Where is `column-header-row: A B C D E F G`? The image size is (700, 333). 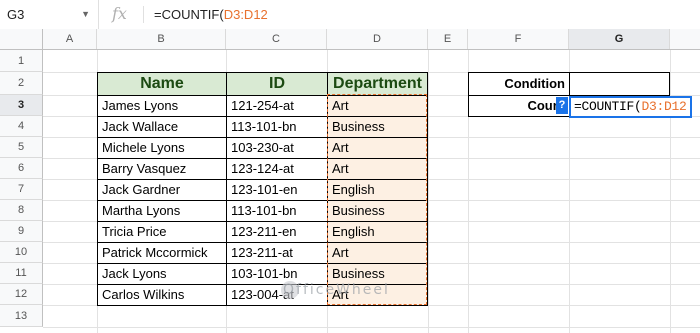
column-header-row: A B C D E F G is located at coordinates (350, 39).